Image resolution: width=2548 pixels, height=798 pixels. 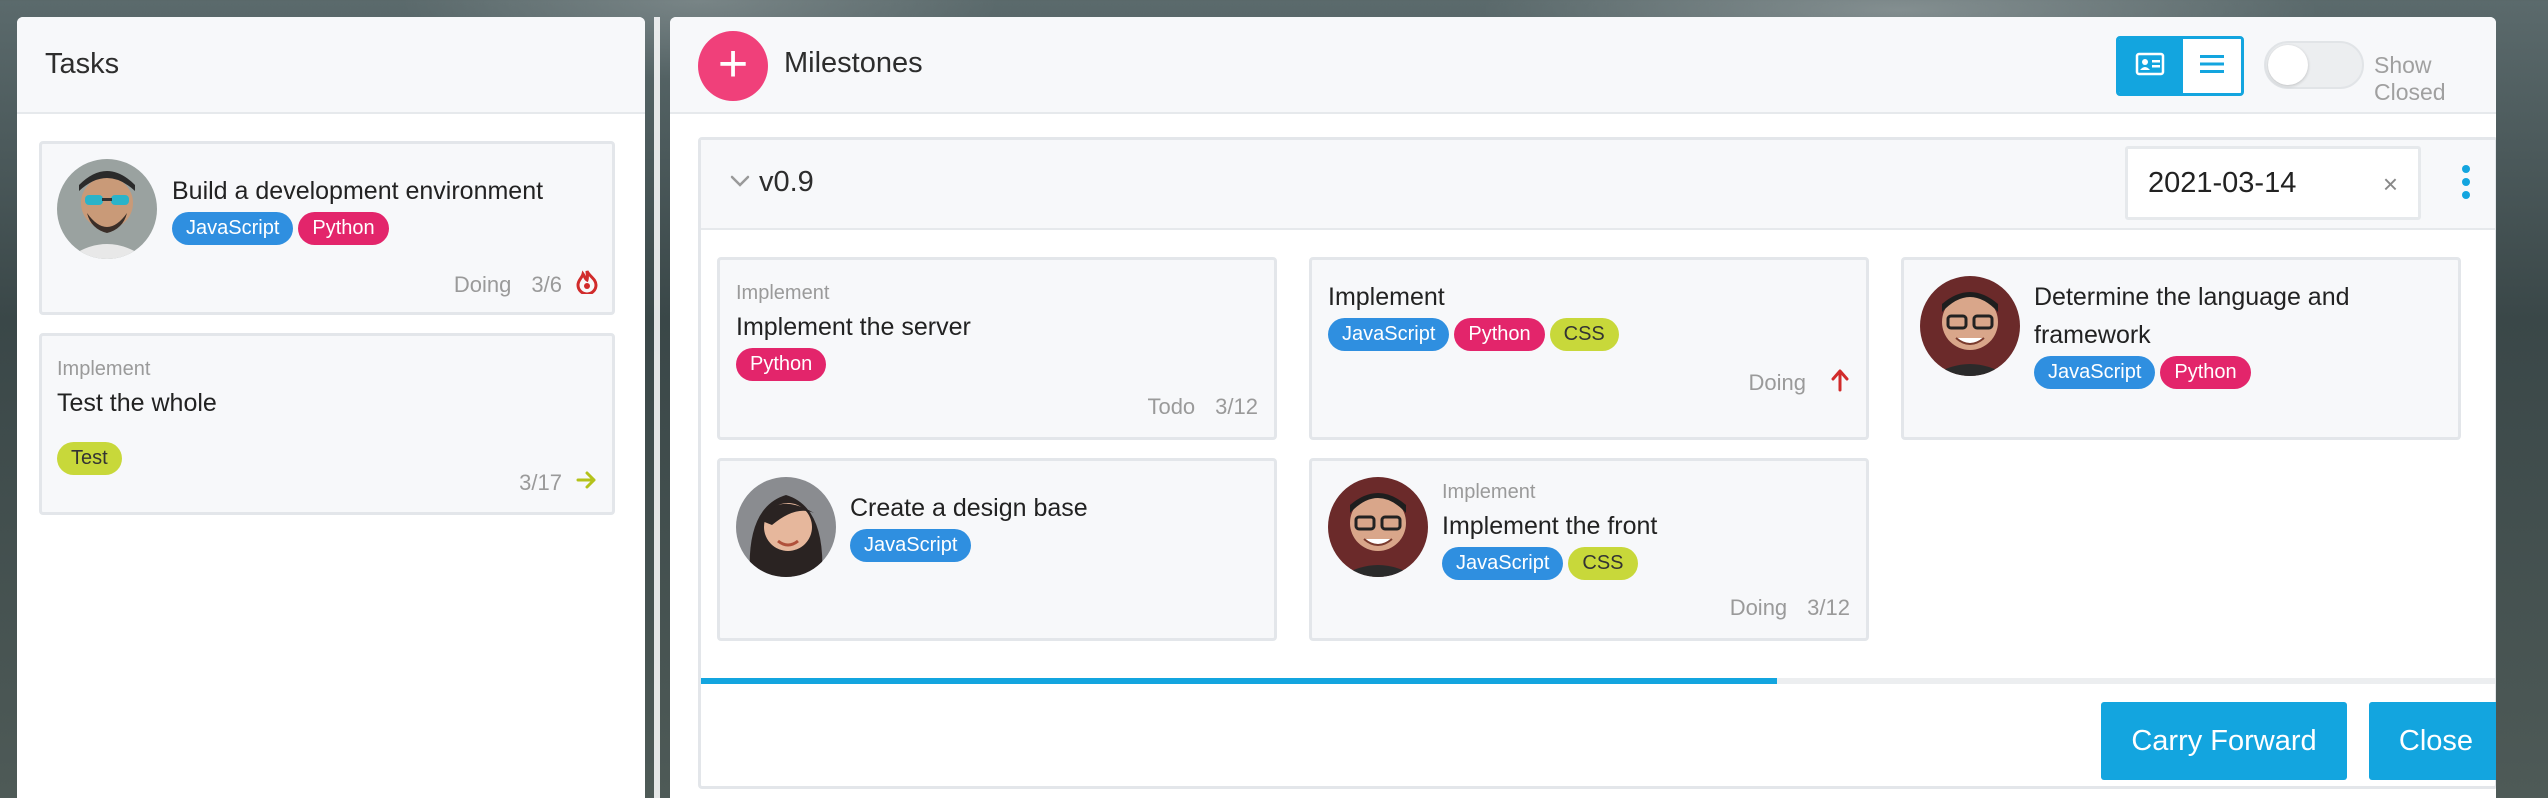 What do you see at coordinates (587, 285) in the screenshot?
I see `fire-icon` at bounding box center [587, 285].